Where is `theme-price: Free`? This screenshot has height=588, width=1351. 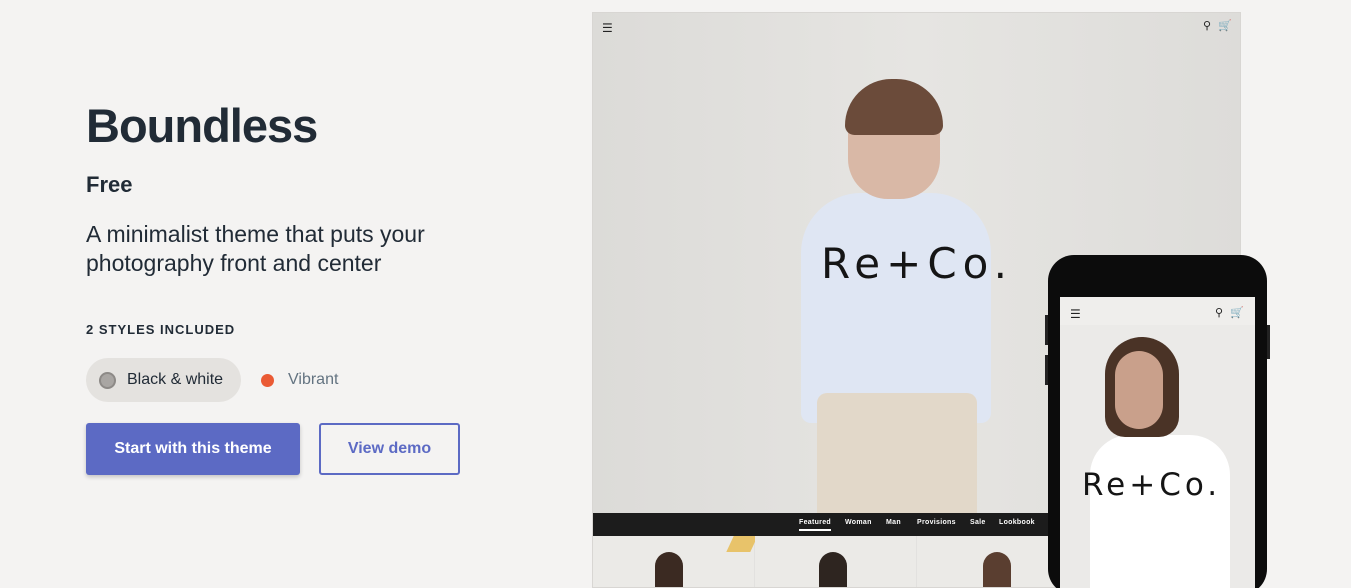
theme-price: Free is located at coordinates (109, 184).